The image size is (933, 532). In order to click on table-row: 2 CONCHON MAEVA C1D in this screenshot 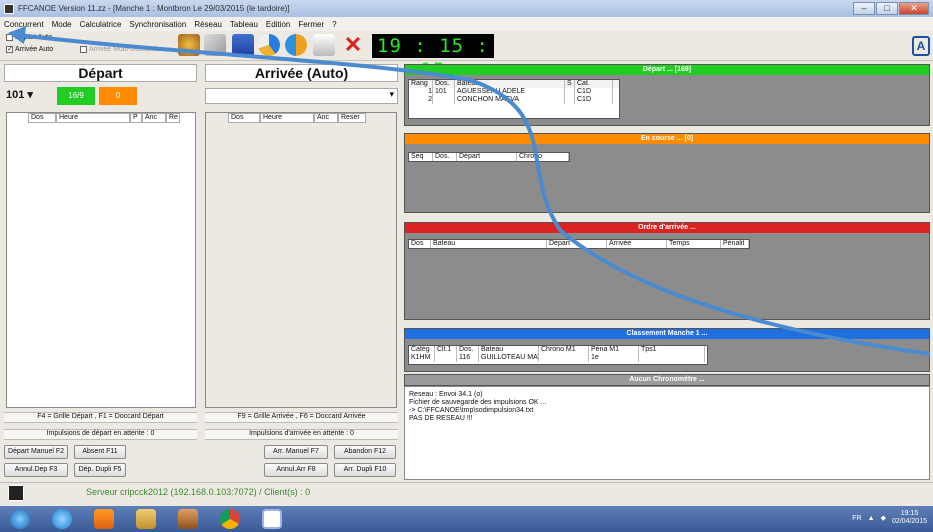, I will do `click(514, 100)`.